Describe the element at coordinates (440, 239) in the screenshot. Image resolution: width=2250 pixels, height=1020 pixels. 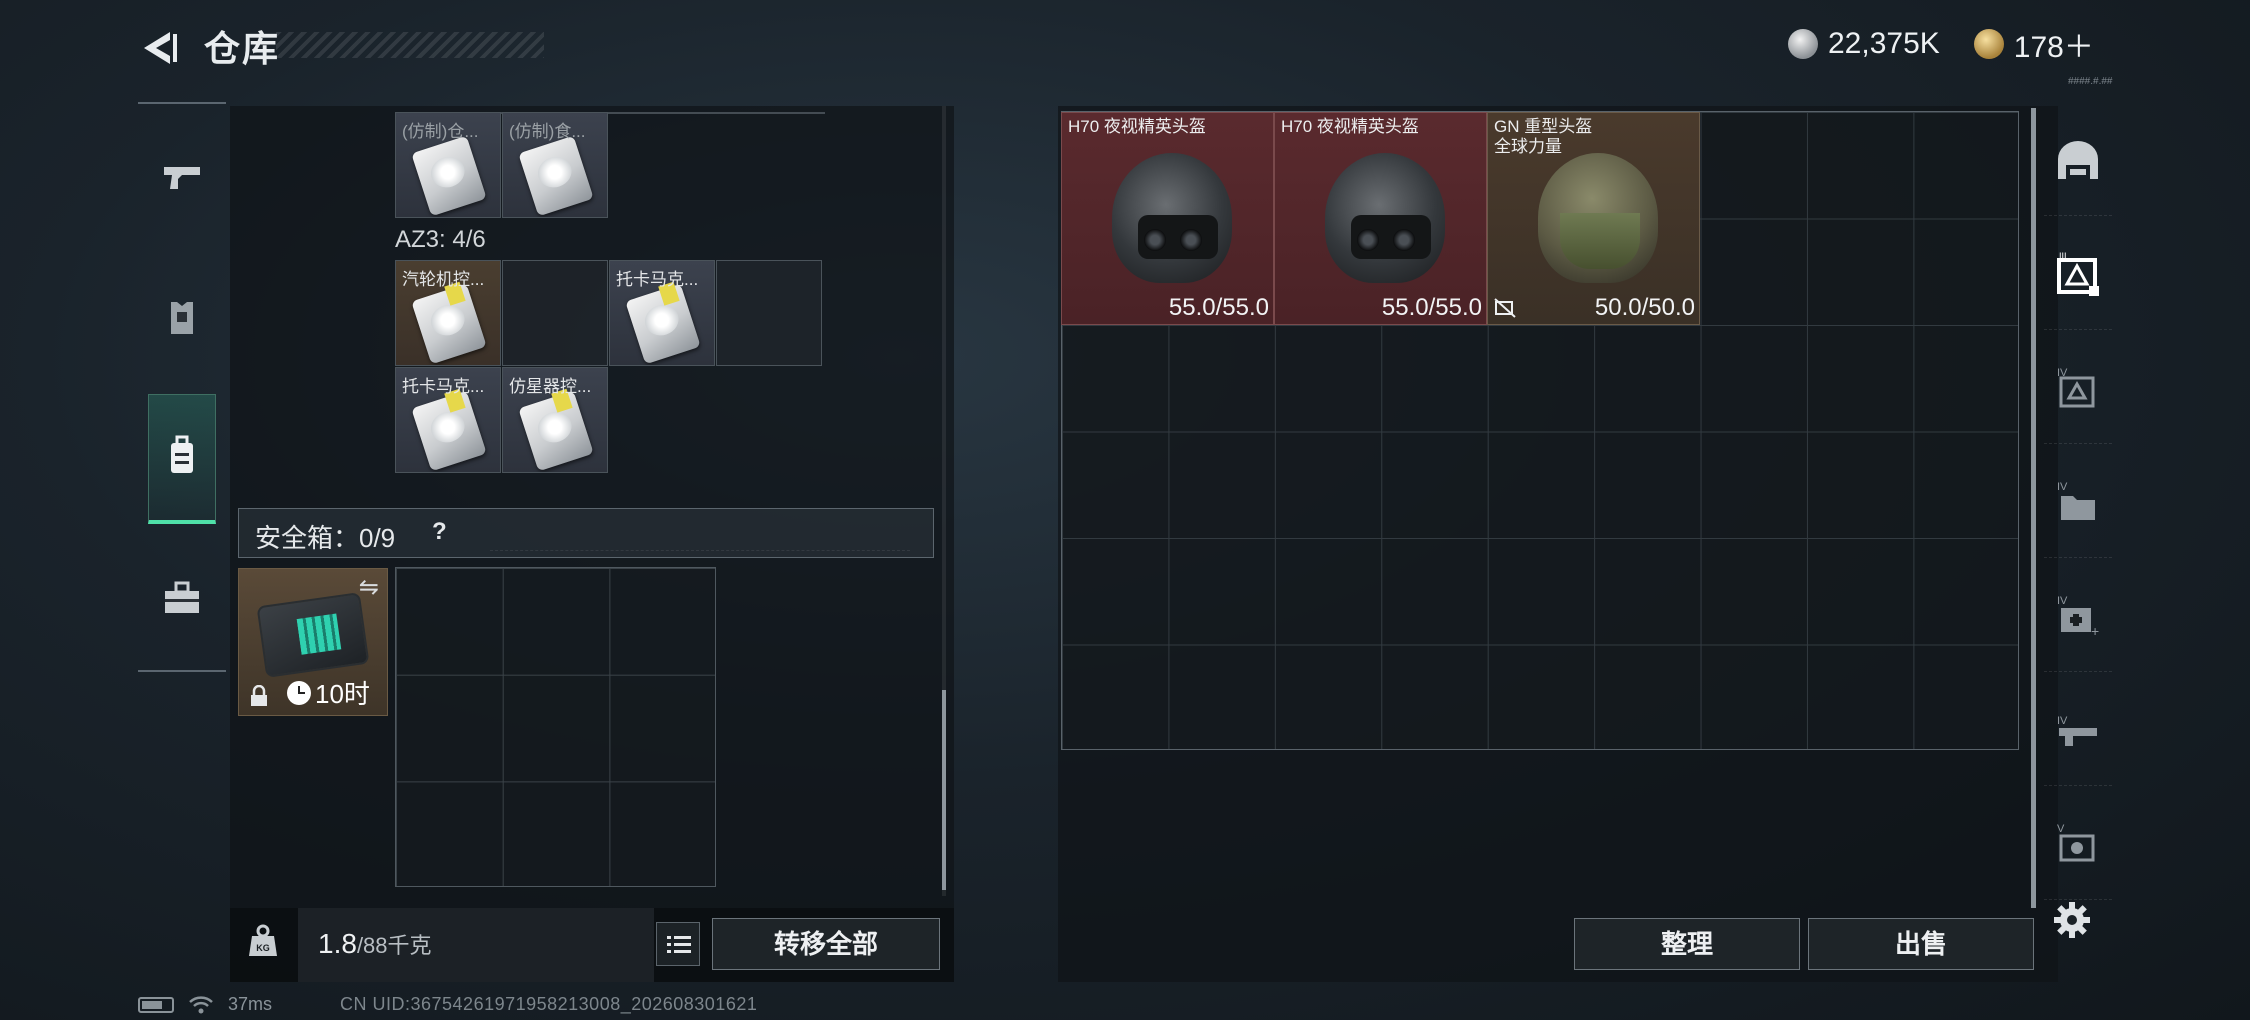
I see `container-az3-label: AZ3: 4/6` at that location.